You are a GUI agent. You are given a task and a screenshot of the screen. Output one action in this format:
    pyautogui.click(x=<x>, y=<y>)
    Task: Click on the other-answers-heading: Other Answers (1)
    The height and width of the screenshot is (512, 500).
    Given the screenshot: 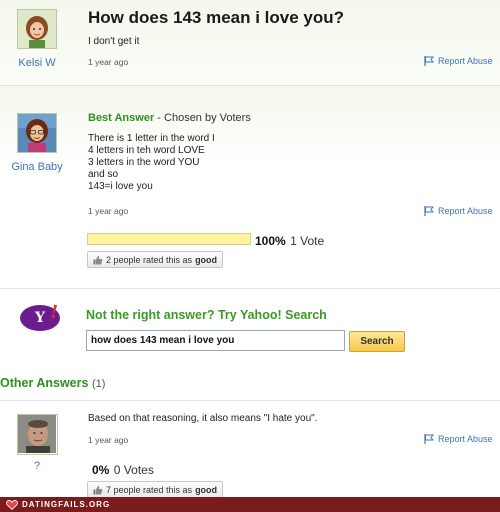 What is the action you would take?
    pyautogui.click(x=52, y=383)
    